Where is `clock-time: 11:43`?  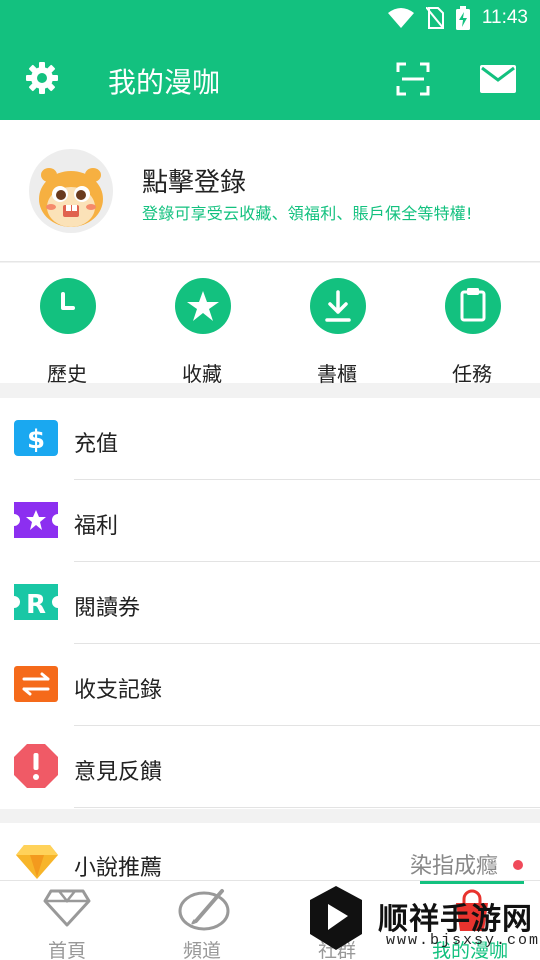 clock-time: 11:43 is located at coordinates (504, 17).